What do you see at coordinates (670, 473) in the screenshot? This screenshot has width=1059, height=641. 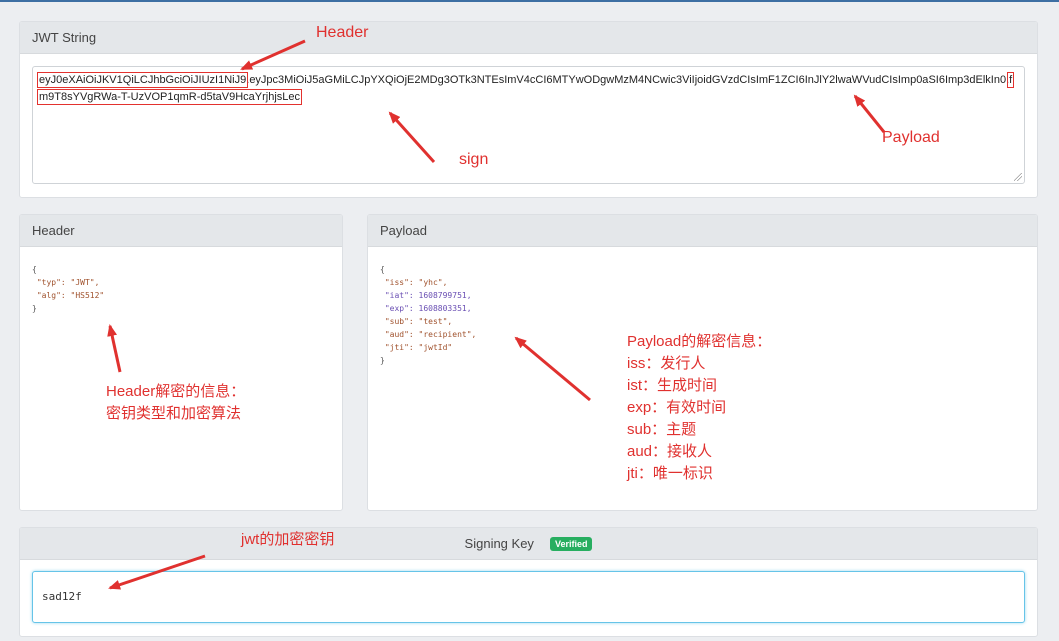 I see `annotation-payload-line: jti：唯一标识` at bounding box center [670, 473].